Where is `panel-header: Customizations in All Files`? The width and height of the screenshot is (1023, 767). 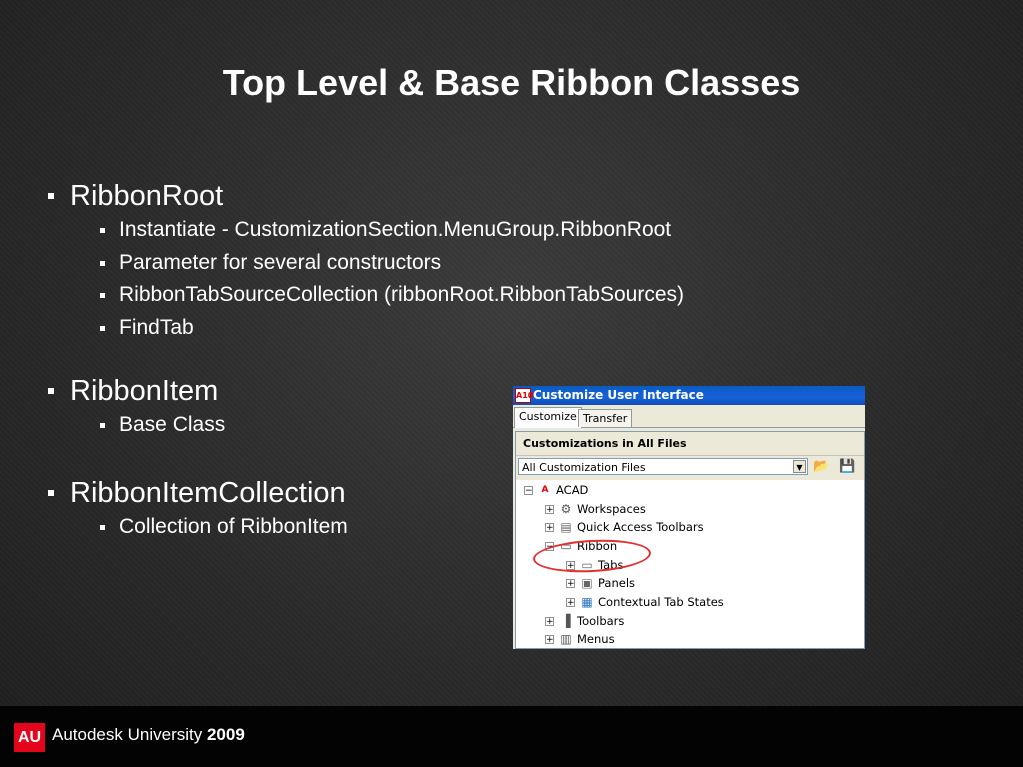
panel-header: Customizations in All Files is located at coordinates (690, 444).